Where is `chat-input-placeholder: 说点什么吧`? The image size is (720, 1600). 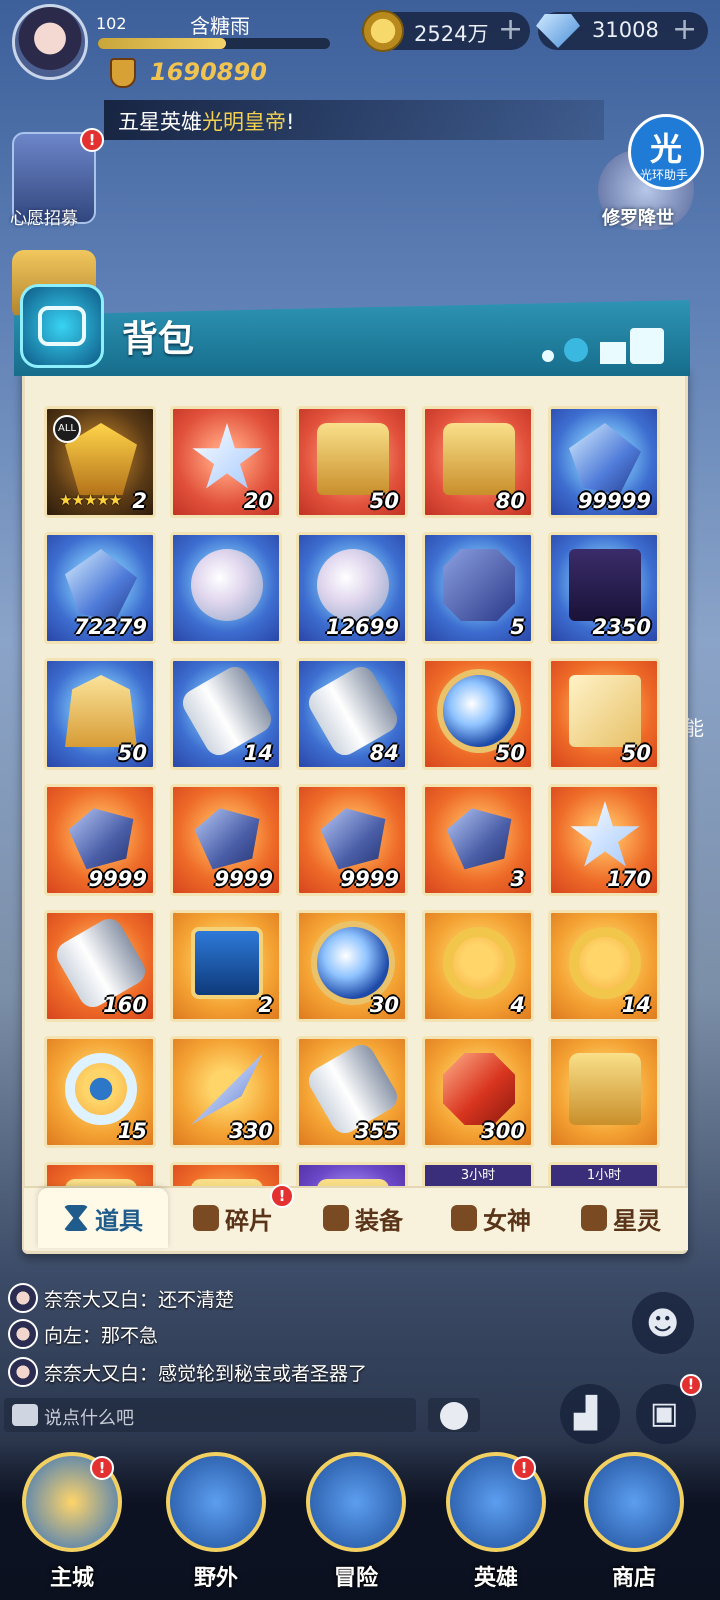 chat-input-placeholder: 说点什么吧 is located at coordinates (89, 1418).